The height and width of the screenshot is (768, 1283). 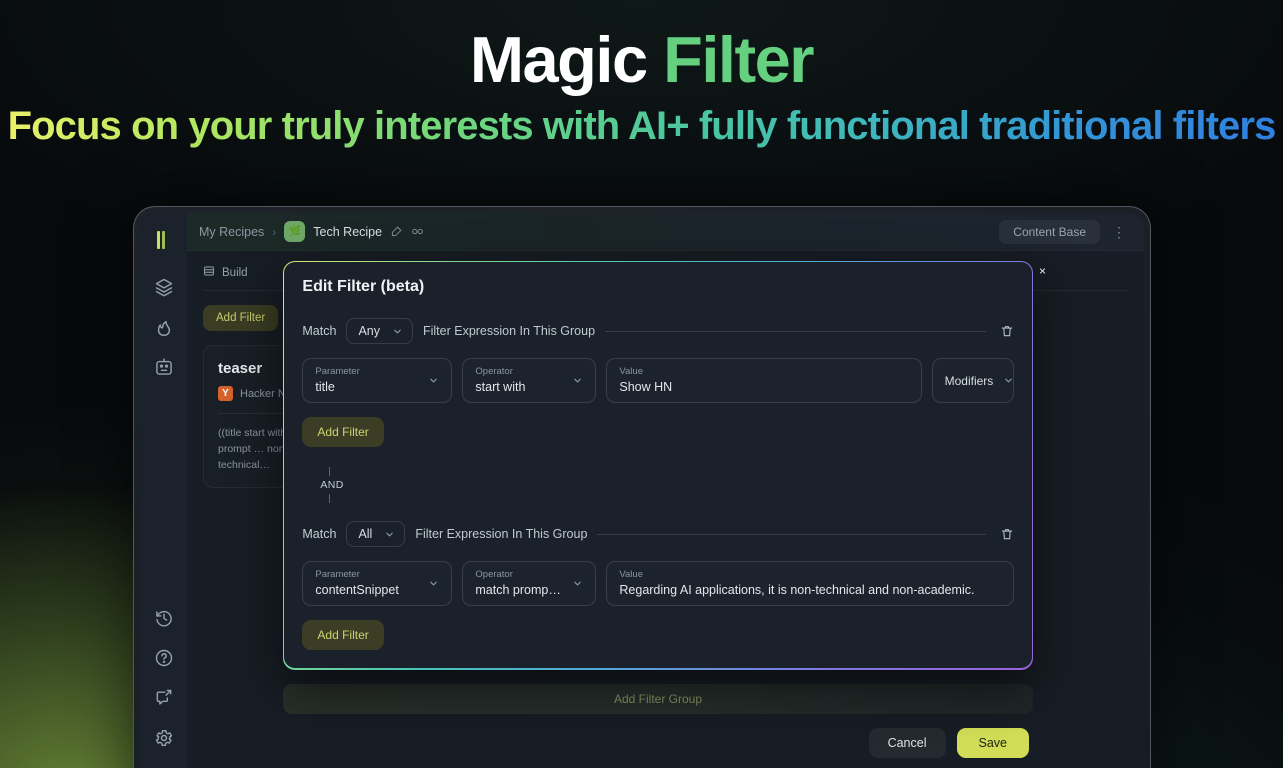 What do you see at coordinates (343, 432) in the screenshot?
I see `add-filter-button-1: Add Filter` at bounding box center [343, 432].